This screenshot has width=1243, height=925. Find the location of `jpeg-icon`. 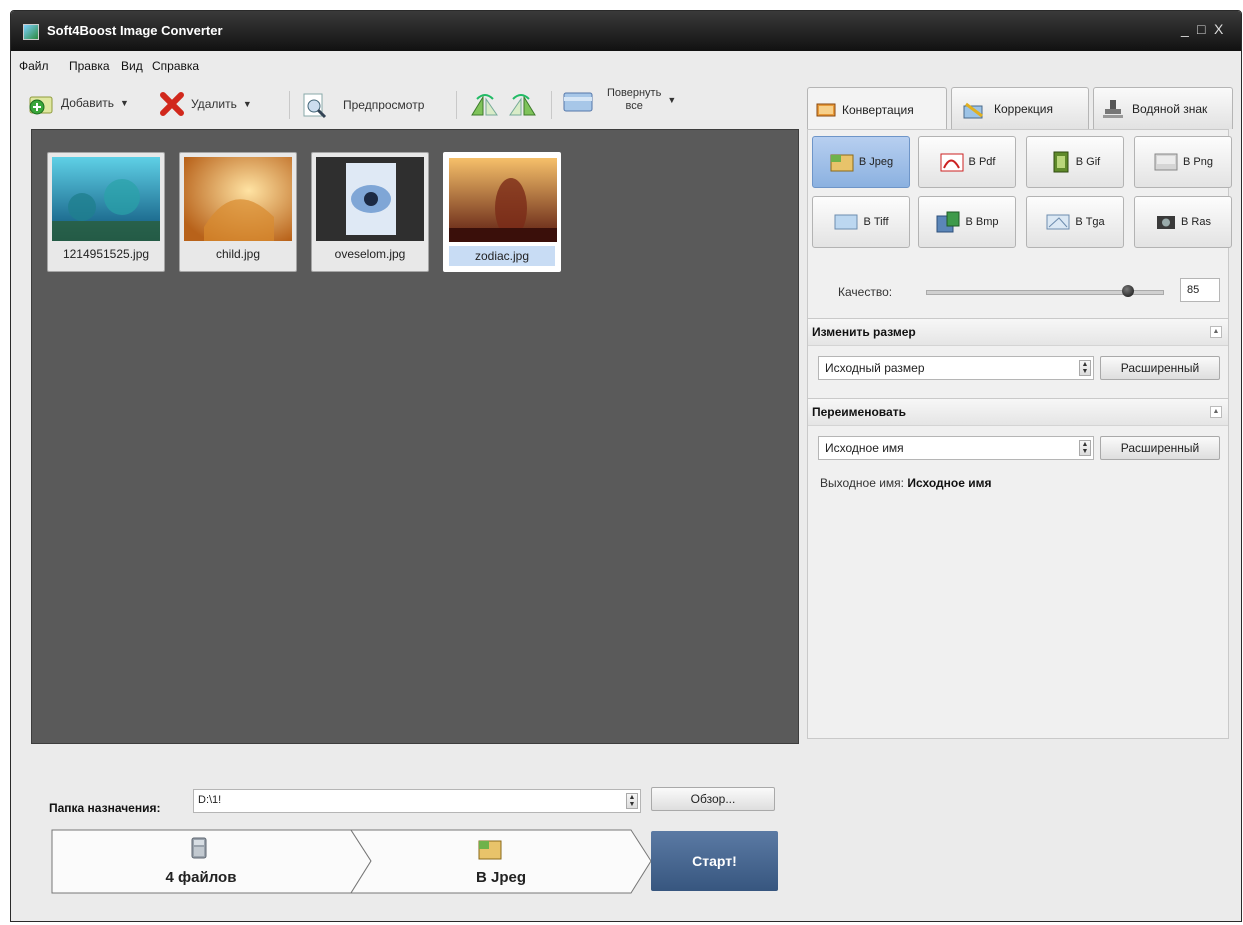

jpeg-icon is located at coordinates (842, 163).